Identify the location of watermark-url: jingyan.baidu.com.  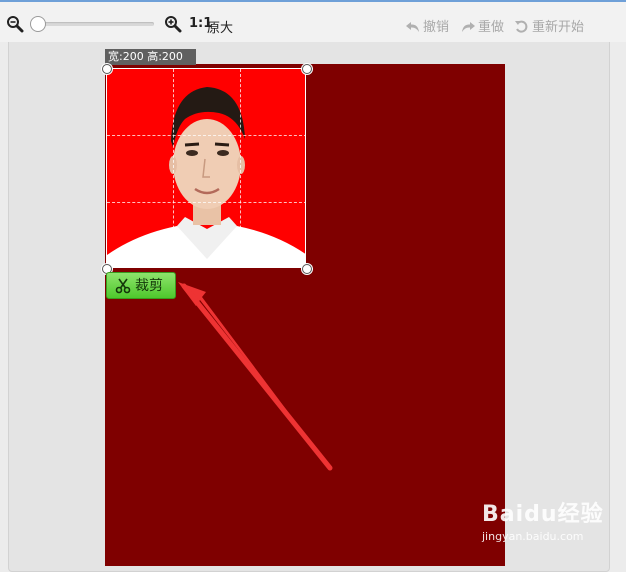
(533, 536).